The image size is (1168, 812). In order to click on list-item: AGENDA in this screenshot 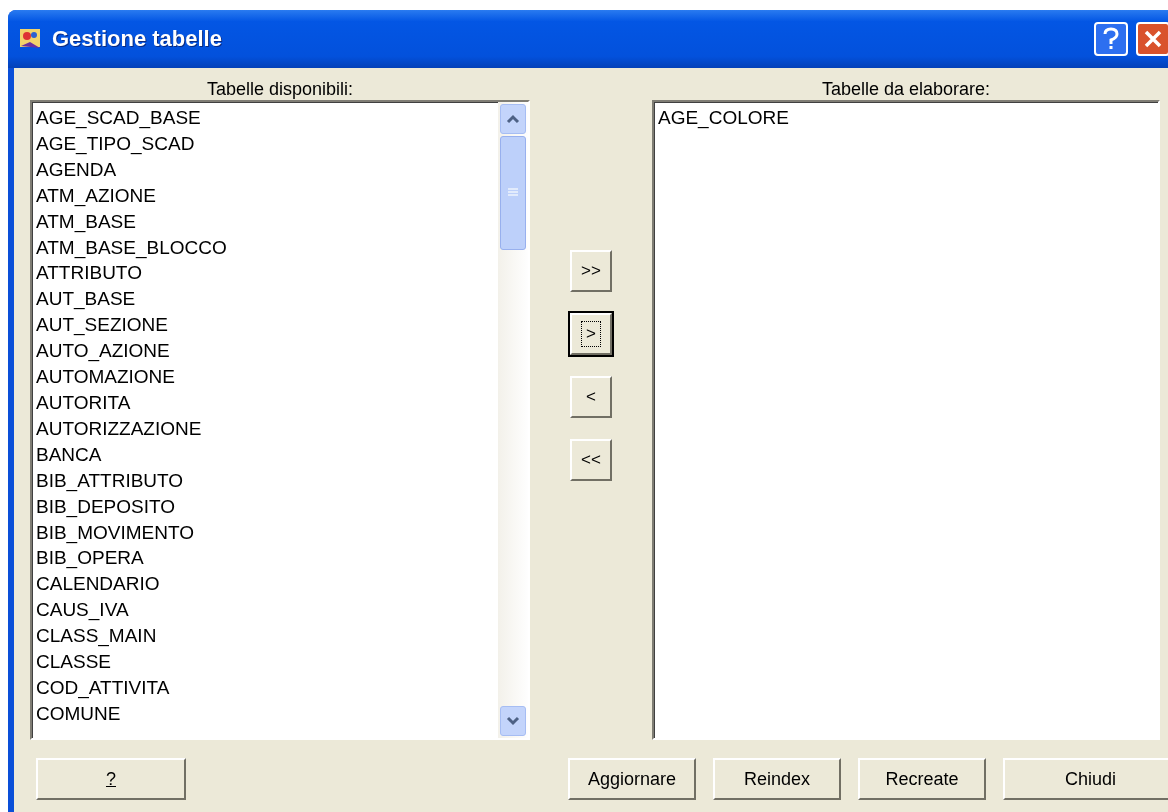, I will do `click(265, 169)`.